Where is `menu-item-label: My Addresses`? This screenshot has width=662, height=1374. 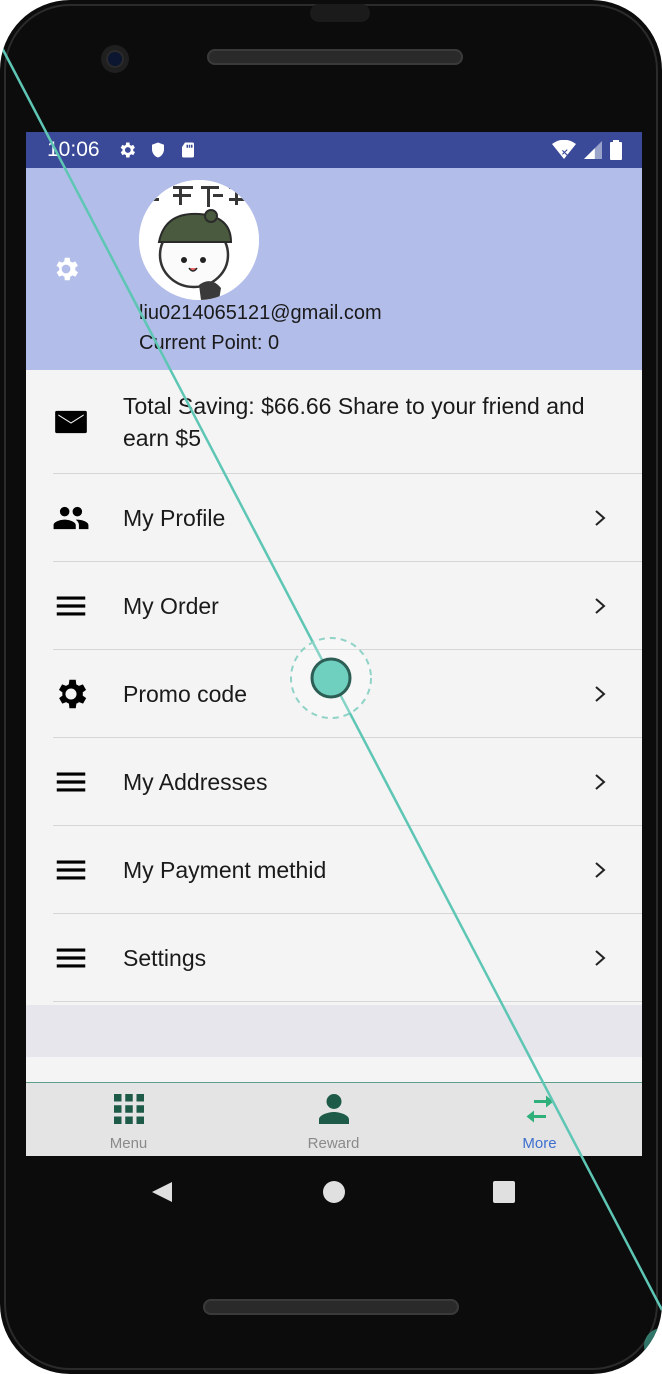
menu-item-label: My Addresses is located at coordinates (195, 782).